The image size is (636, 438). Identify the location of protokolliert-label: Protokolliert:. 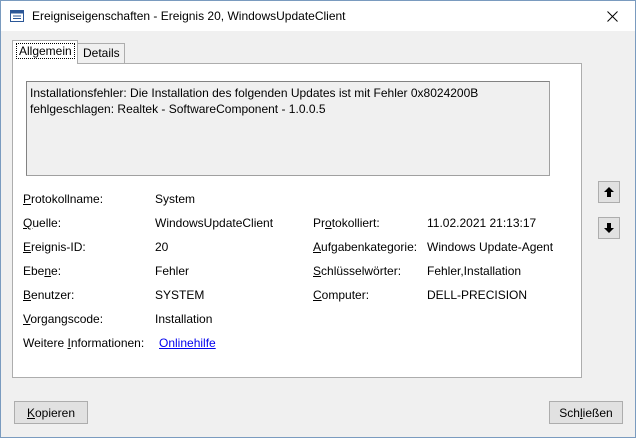
(346, 223).